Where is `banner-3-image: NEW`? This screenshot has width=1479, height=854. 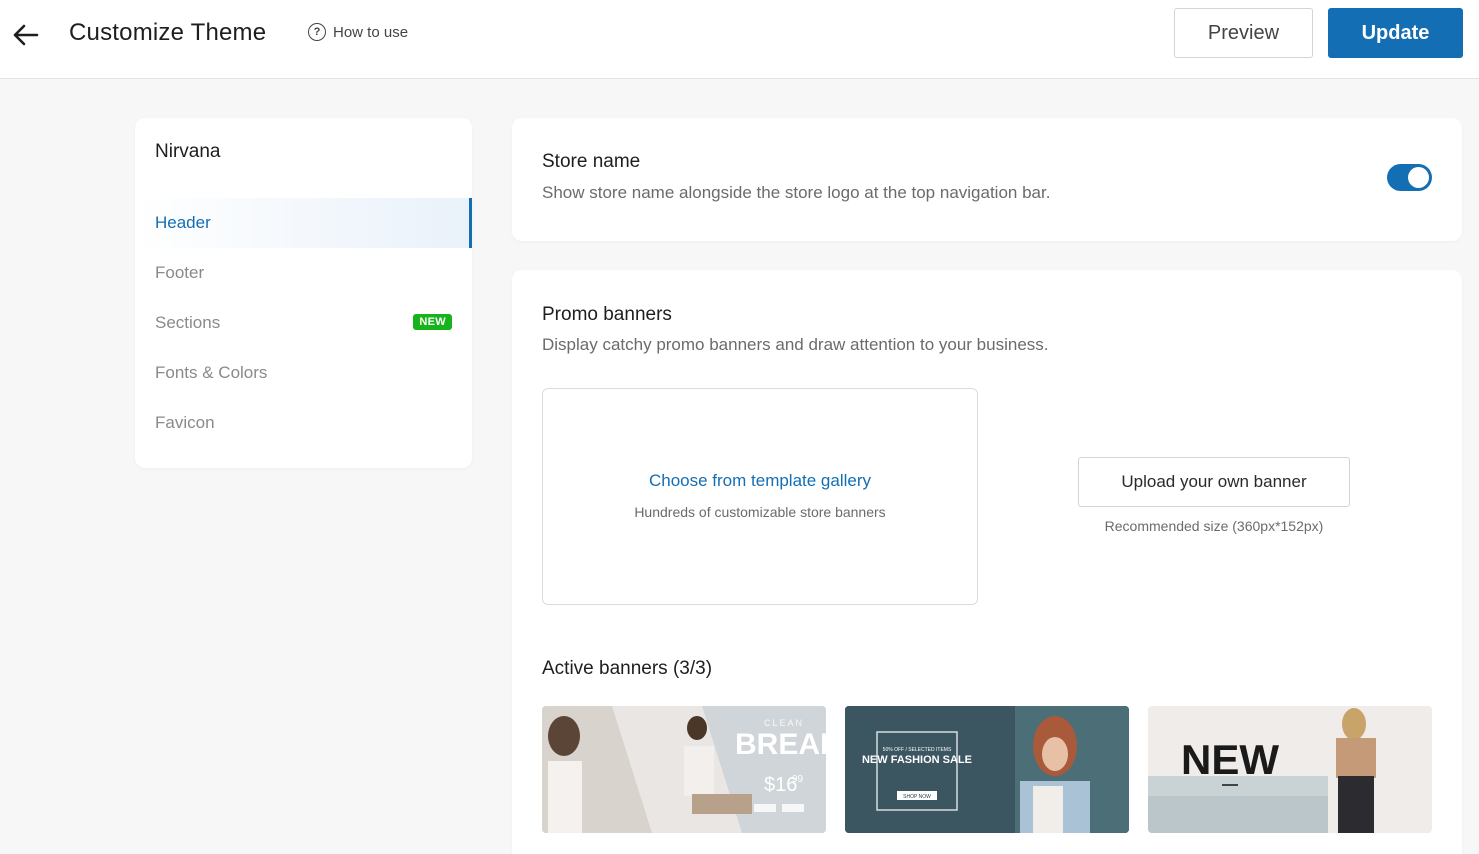 banner-3-image: NEW is located at coordinates (1290, 769).